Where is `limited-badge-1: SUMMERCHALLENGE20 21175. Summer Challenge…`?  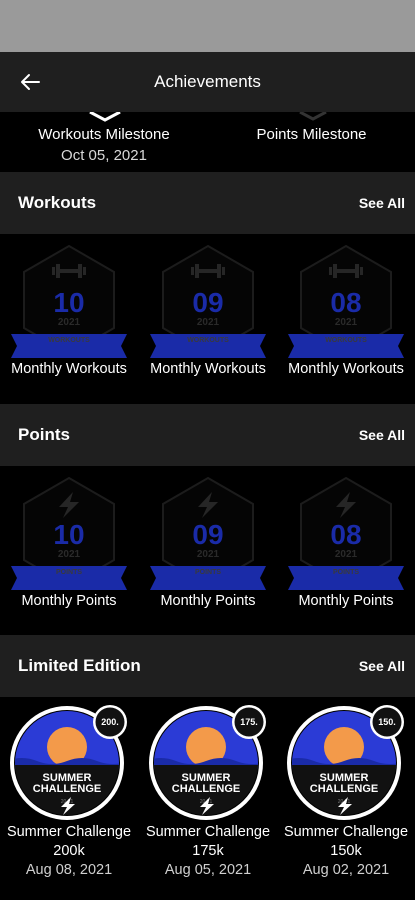
limited-badge-1: SUMMERCHALLENGE20 21175. Summer Challenge… is located at coordinates (208, 788).